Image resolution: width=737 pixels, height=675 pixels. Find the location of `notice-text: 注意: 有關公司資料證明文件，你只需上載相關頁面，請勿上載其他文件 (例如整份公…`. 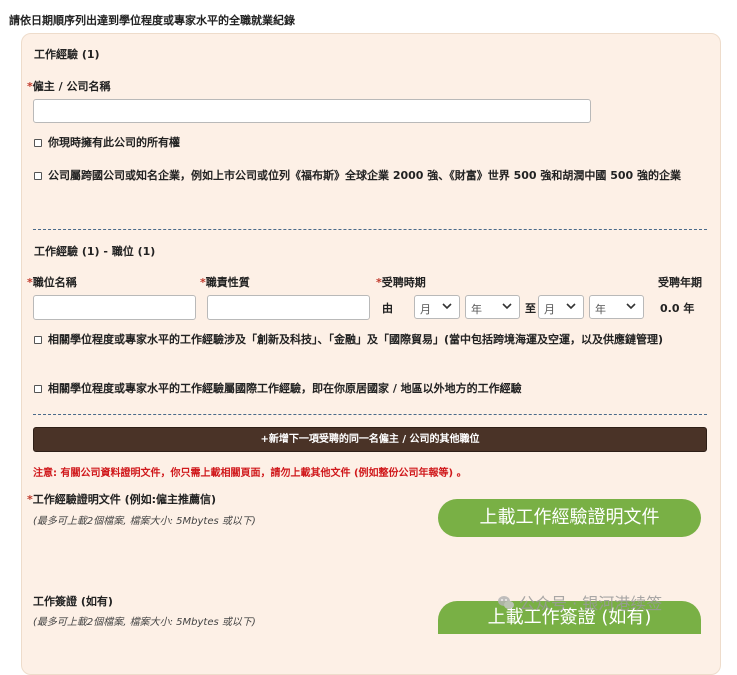

notice-text: 注意: 有關公司資料證明文件，你只需上載相關頁面，請勿上載其他文件 (例如整份公… is located at coordinates (250, 473).